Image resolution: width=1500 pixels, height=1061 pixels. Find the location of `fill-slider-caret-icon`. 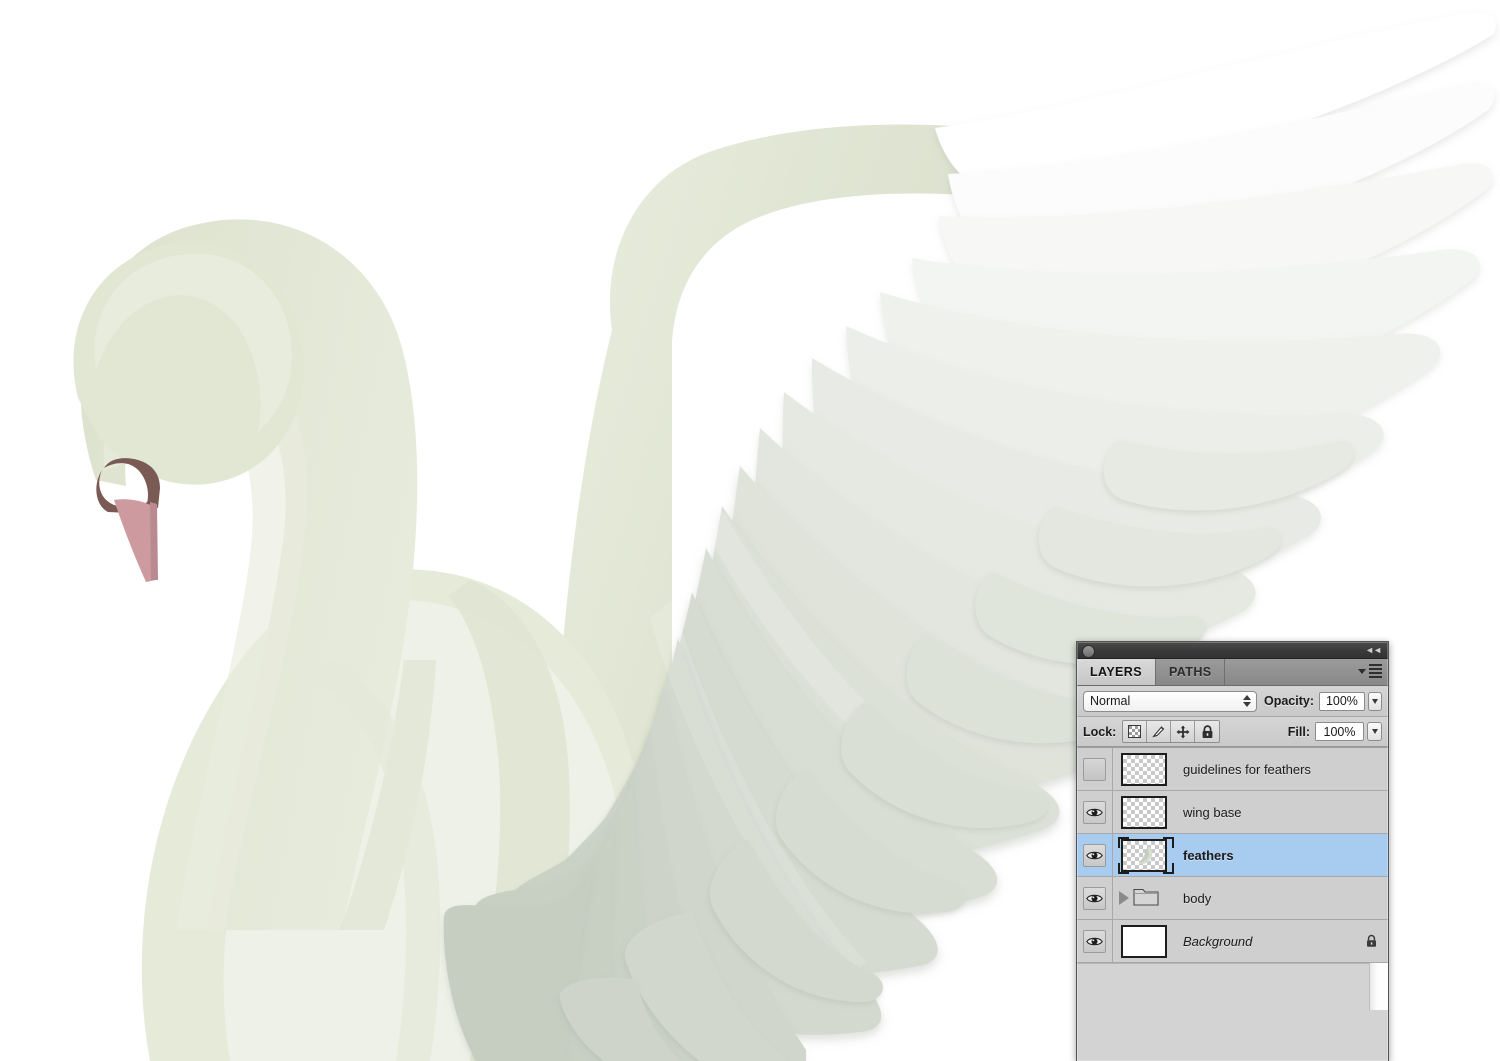

fill-slider-caret-icon is located at coordinates (1374, 731).